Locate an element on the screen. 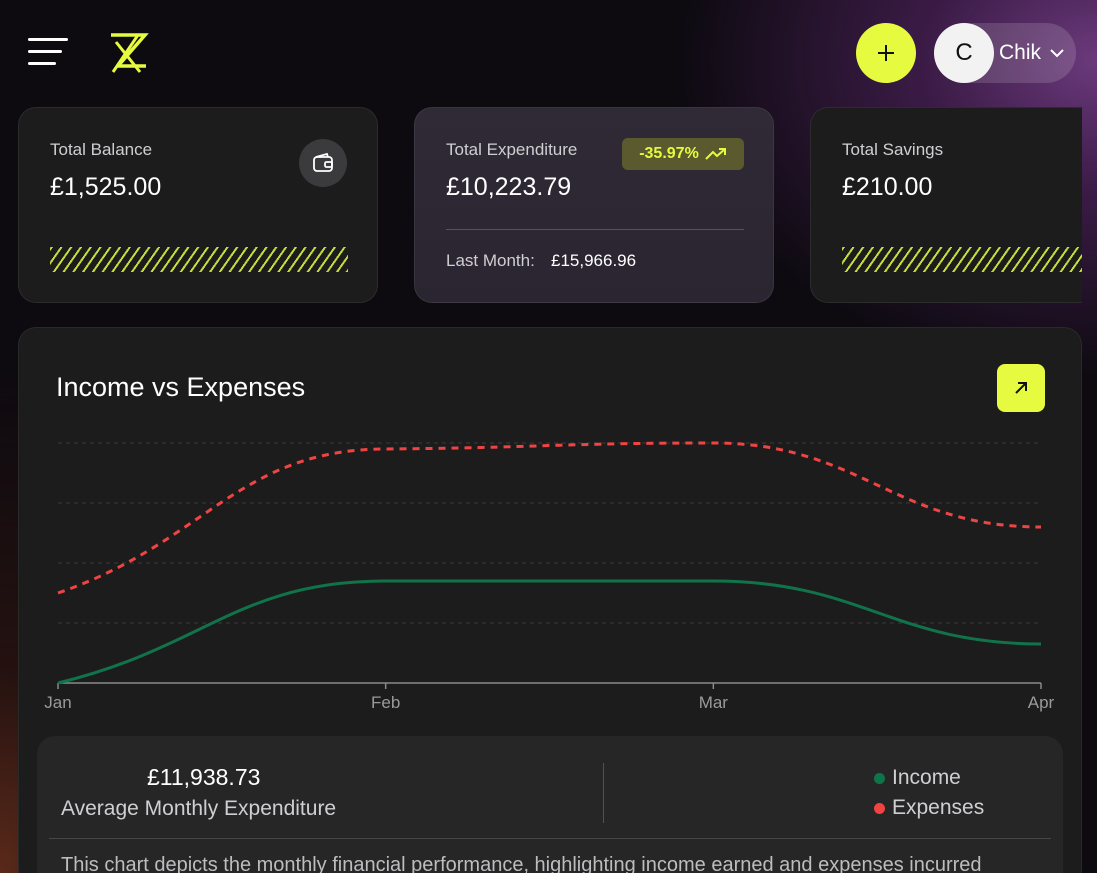  vertical-divider is located at coordinates (603, 793).